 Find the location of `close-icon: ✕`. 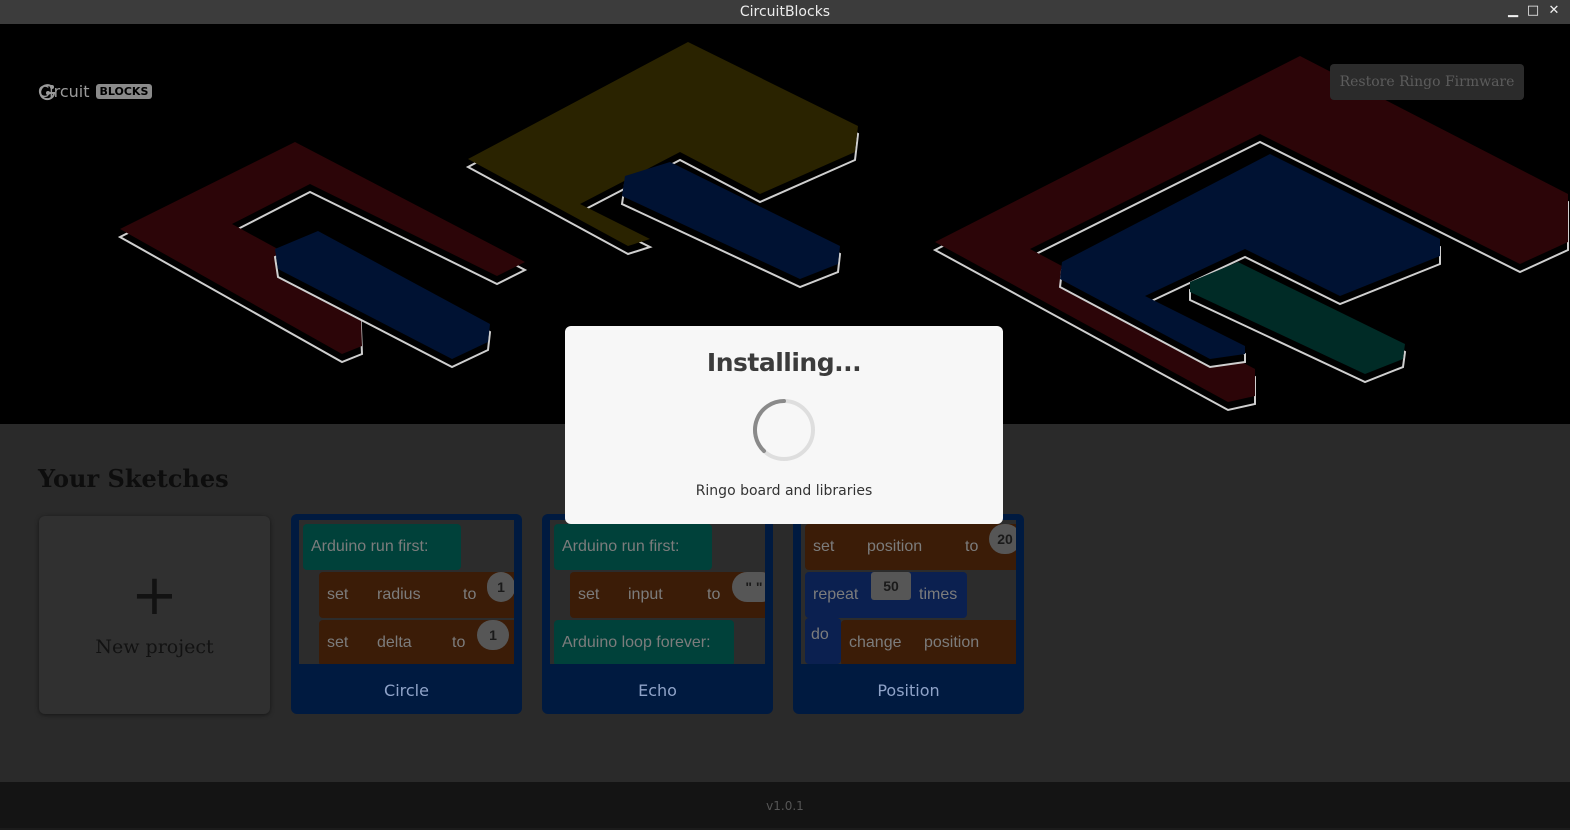

close-icon: ✕ is located at coordinates (1554, 11).